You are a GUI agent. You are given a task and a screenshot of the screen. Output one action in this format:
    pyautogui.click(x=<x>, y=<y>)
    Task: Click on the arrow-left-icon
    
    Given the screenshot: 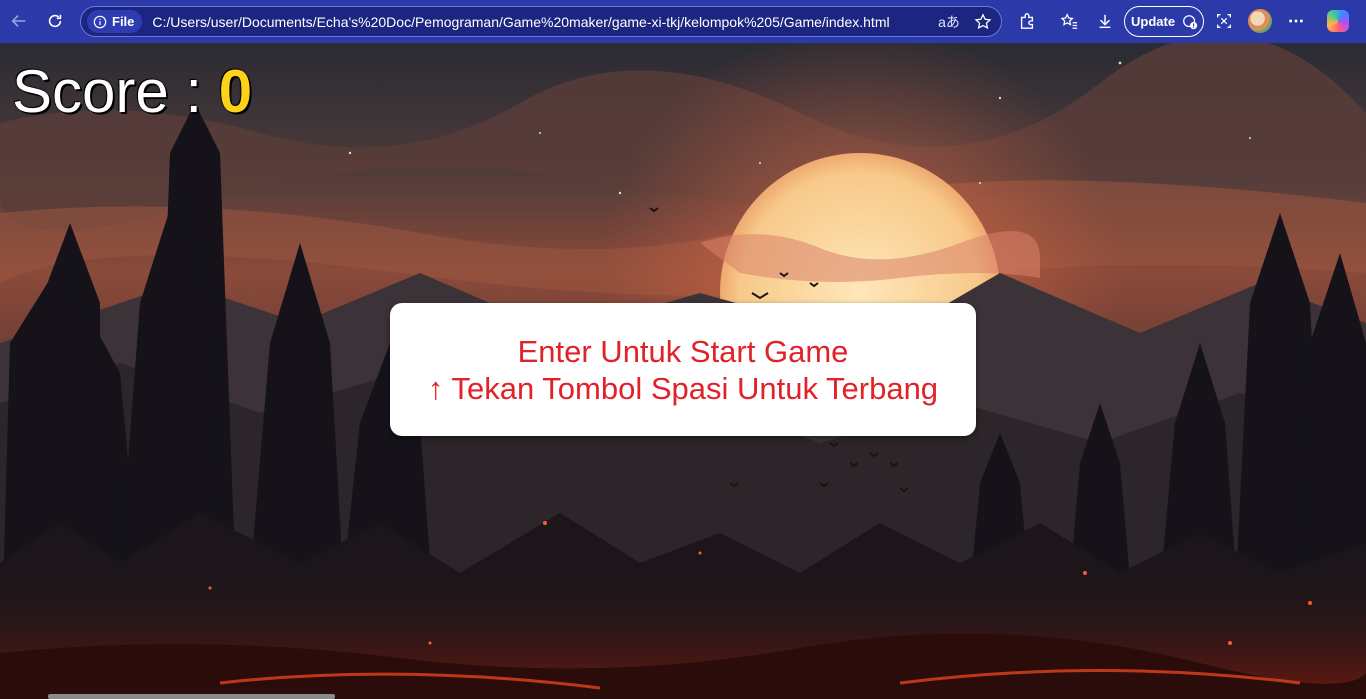 What is the action you would take?
    pyautogui.click(x=18, y=21)
    